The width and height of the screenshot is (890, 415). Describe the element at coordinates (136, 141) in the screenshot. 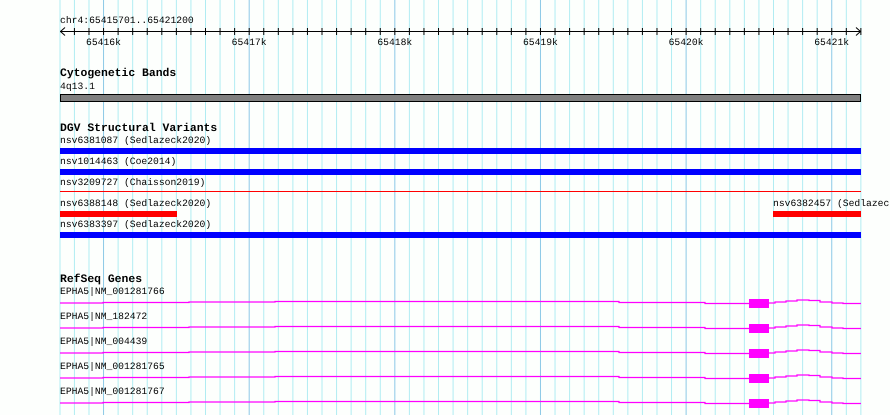

I see `variant-label: nsv6381087 (Sedlazeck2020)` at that location.